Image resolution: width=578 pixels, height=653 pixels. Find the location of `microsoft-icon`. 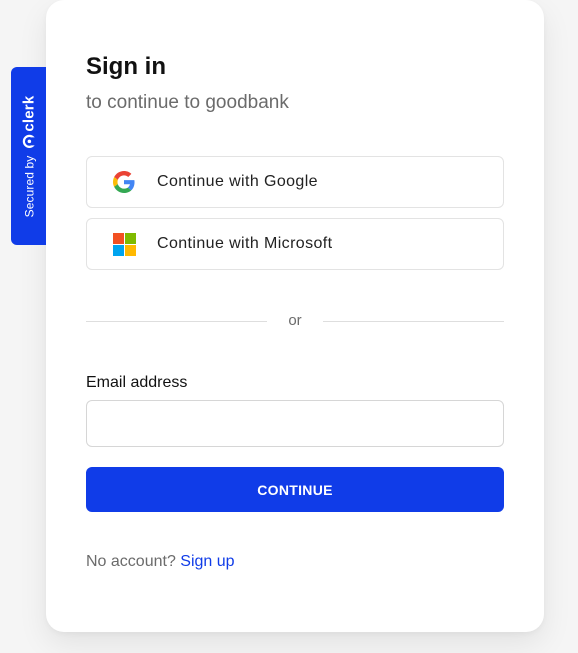

microsoft-icon is located at coordinates (124, 244).